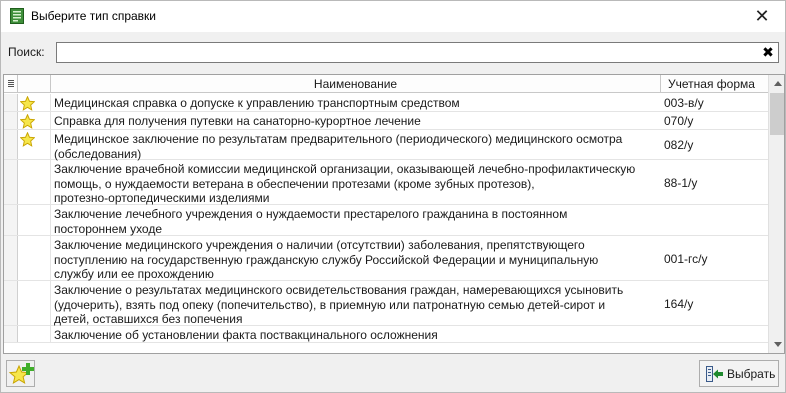 This screenshot has width=786, height=393. What do you see at coordinates (751, 374) in the screenshot?
I see `select-button-label: Выбрать` at bounding box center [751, 374].